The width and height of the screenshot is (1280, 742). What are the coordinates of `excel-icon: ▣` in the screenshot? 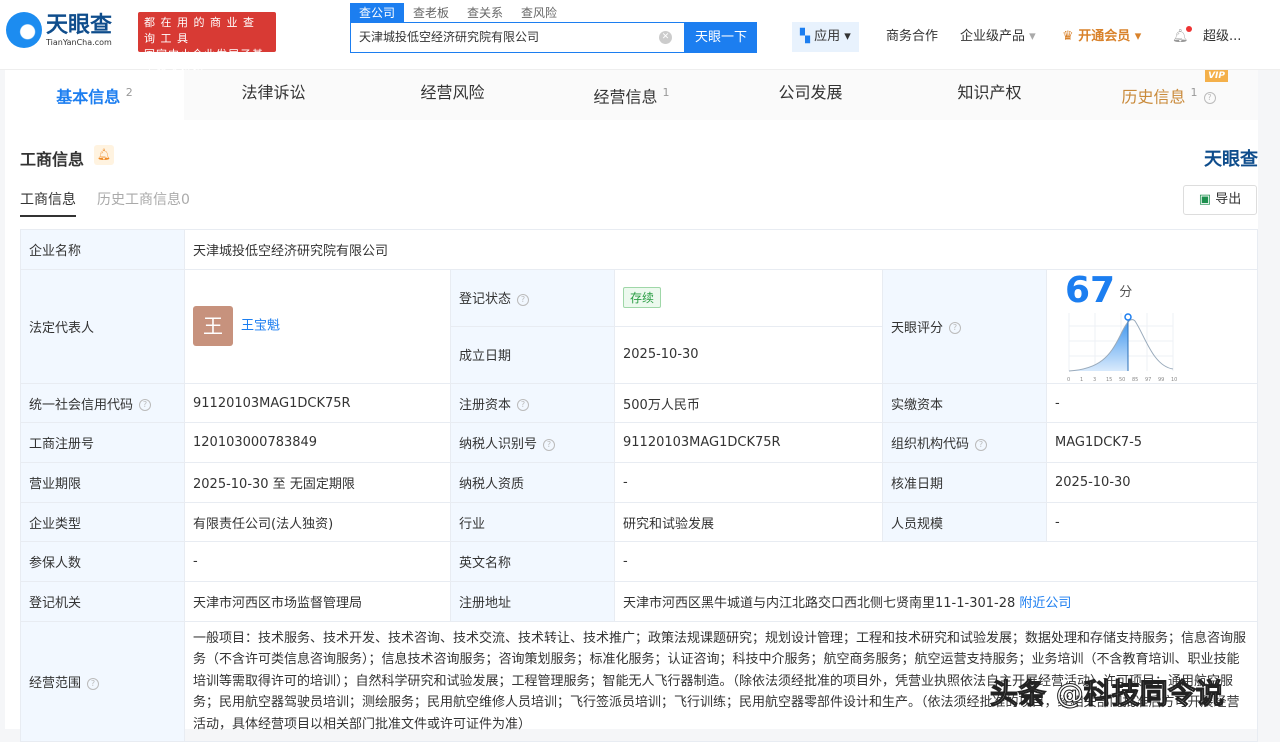 It's located at (1205, 199).